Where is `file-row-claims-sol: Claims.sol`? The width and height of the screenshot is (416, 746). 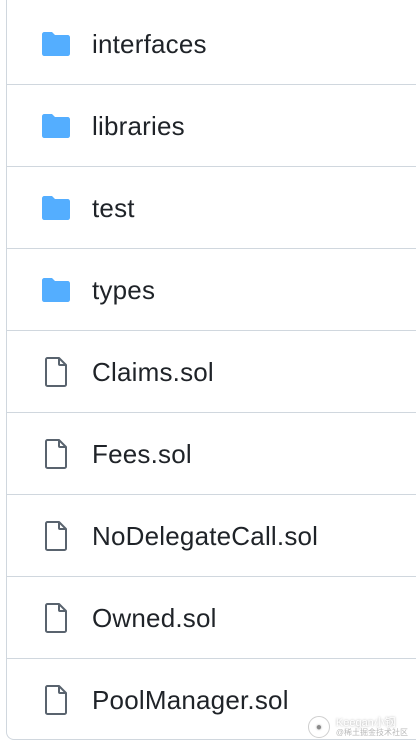 file-row-claims-sol: Claims.sol is located at coordinates (211, 372).